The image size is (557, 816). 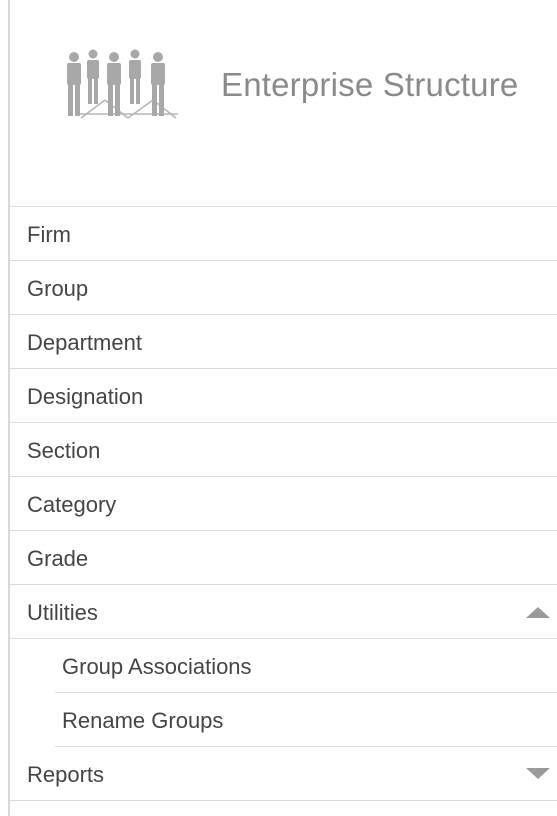 I want to click on menu-item-category: Category, so click(x=283, y=504).